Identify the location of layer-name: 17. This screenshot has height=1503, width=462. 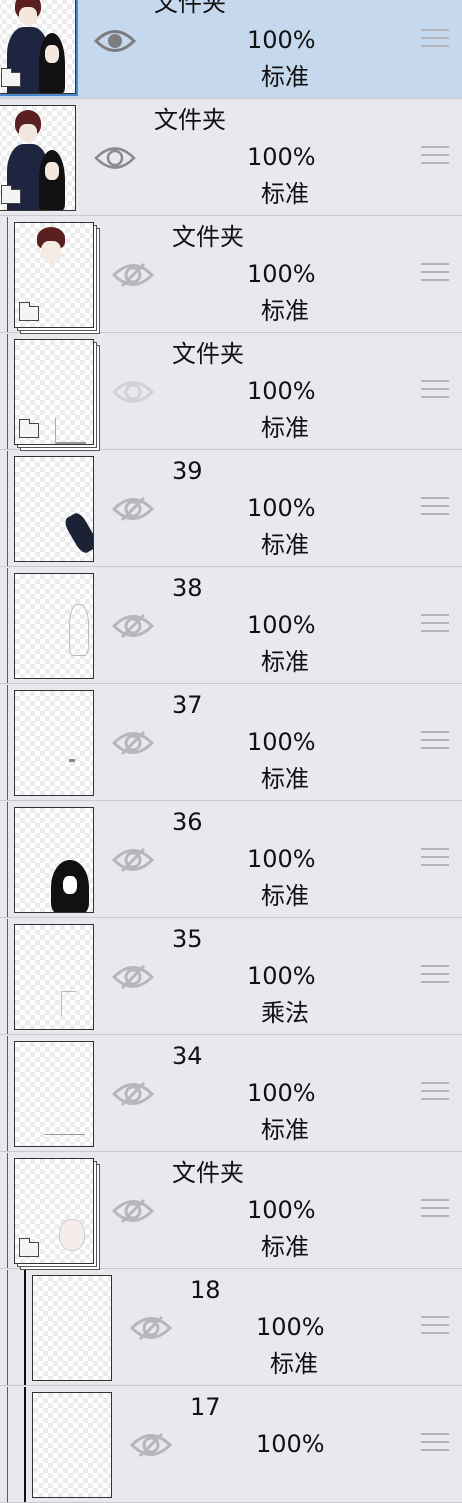
(205, 1407).